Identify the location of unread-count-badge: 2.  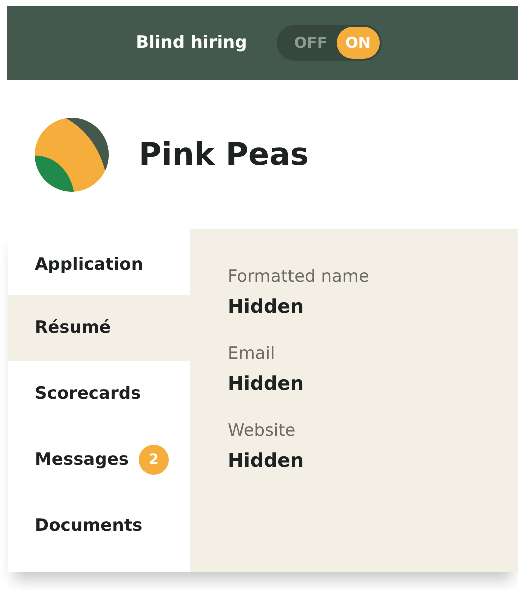
(153, 460).